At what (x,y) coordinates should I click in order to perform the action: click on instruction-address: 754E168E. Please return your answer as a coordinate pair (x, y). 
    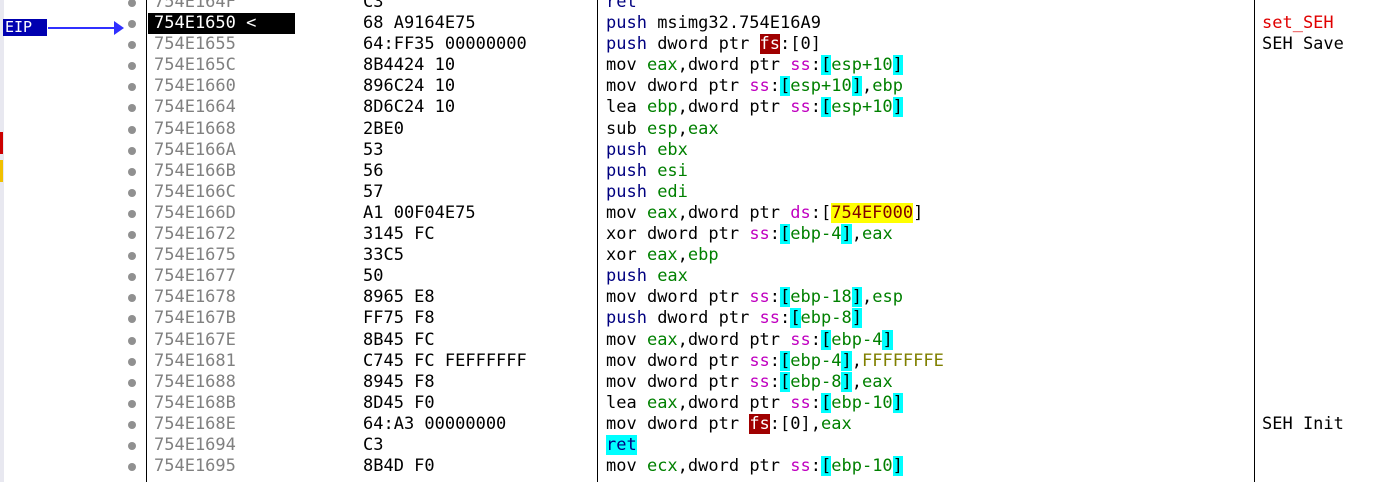
    Looking at the image, I should click on (195, 423).